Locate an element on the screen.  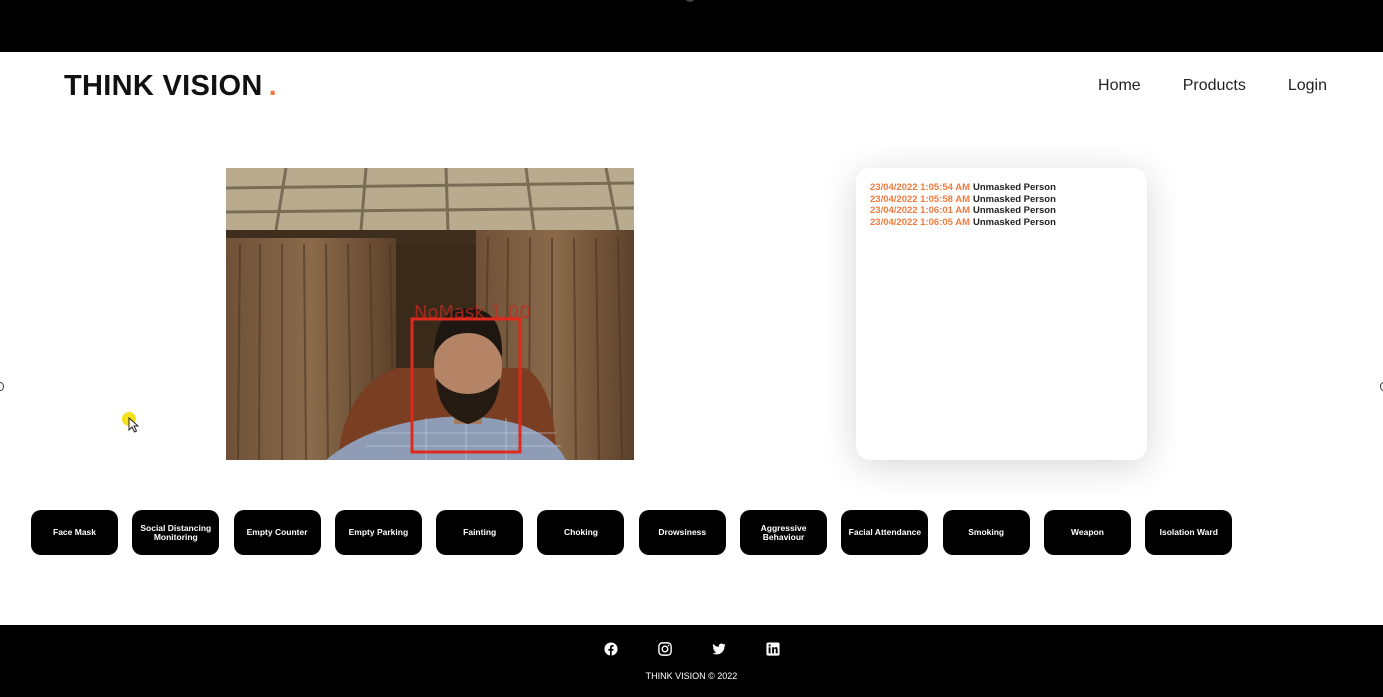
empty-parking-button: Empty Parking is located at coordinates (378, 532).